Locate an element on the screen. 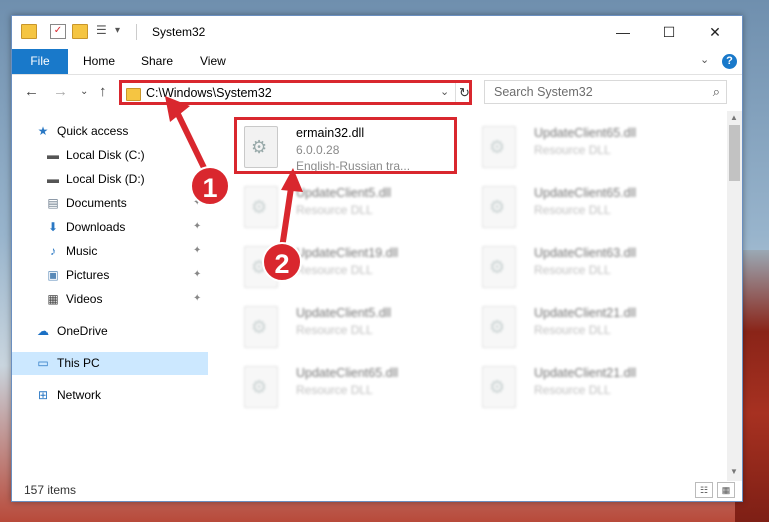 This screenshot has height=522, width=769. arrow-2-line is located at coordinates (286, 218).